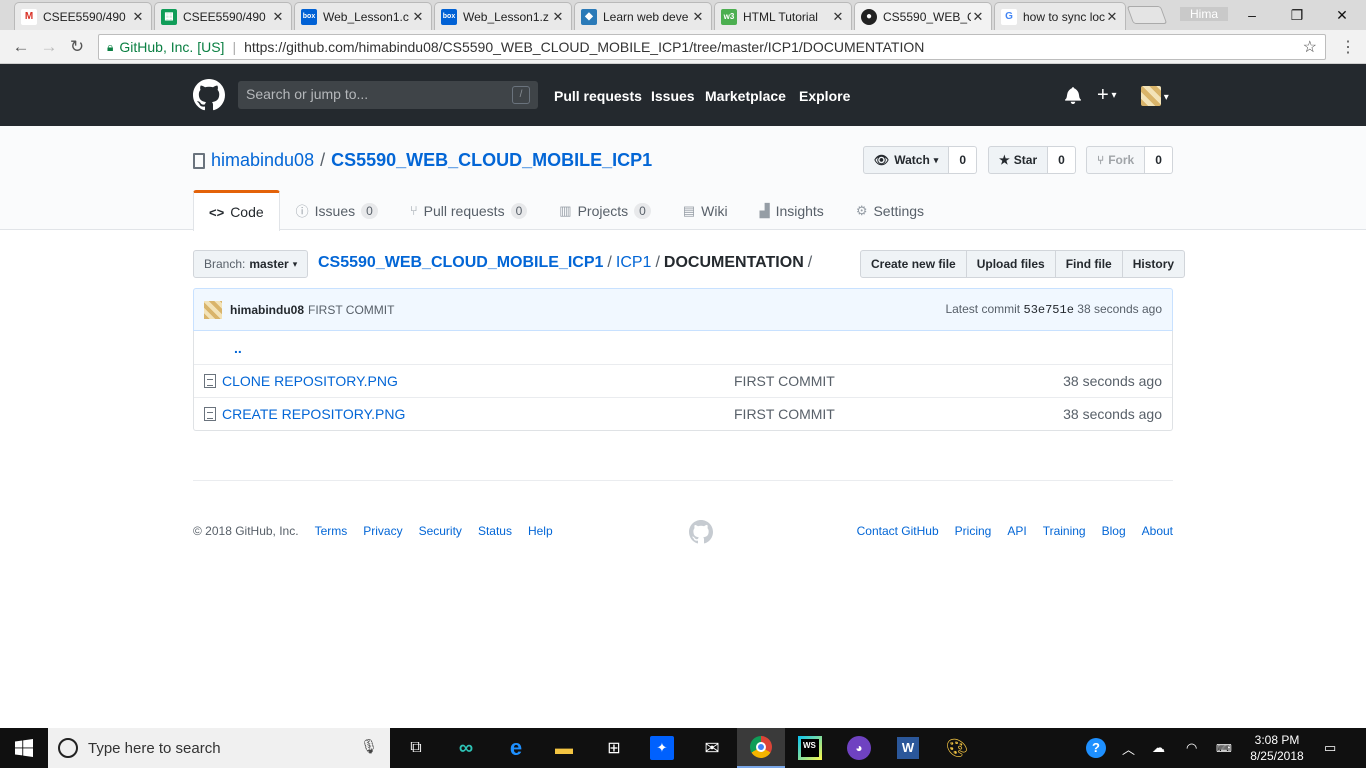  What do you see at coordinates (605, 210) in the screenshot?
I see `tab-projects: ▥ Projects 0` at bounding box center [605, 210].